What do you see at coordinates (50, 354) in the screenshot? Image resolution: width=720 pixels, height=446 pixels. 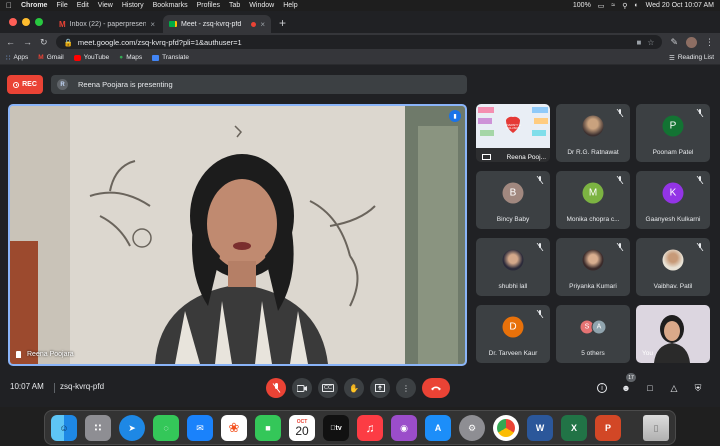 I see `main-speaker-name: Reena Poojara` at bounding box center [50, 354].